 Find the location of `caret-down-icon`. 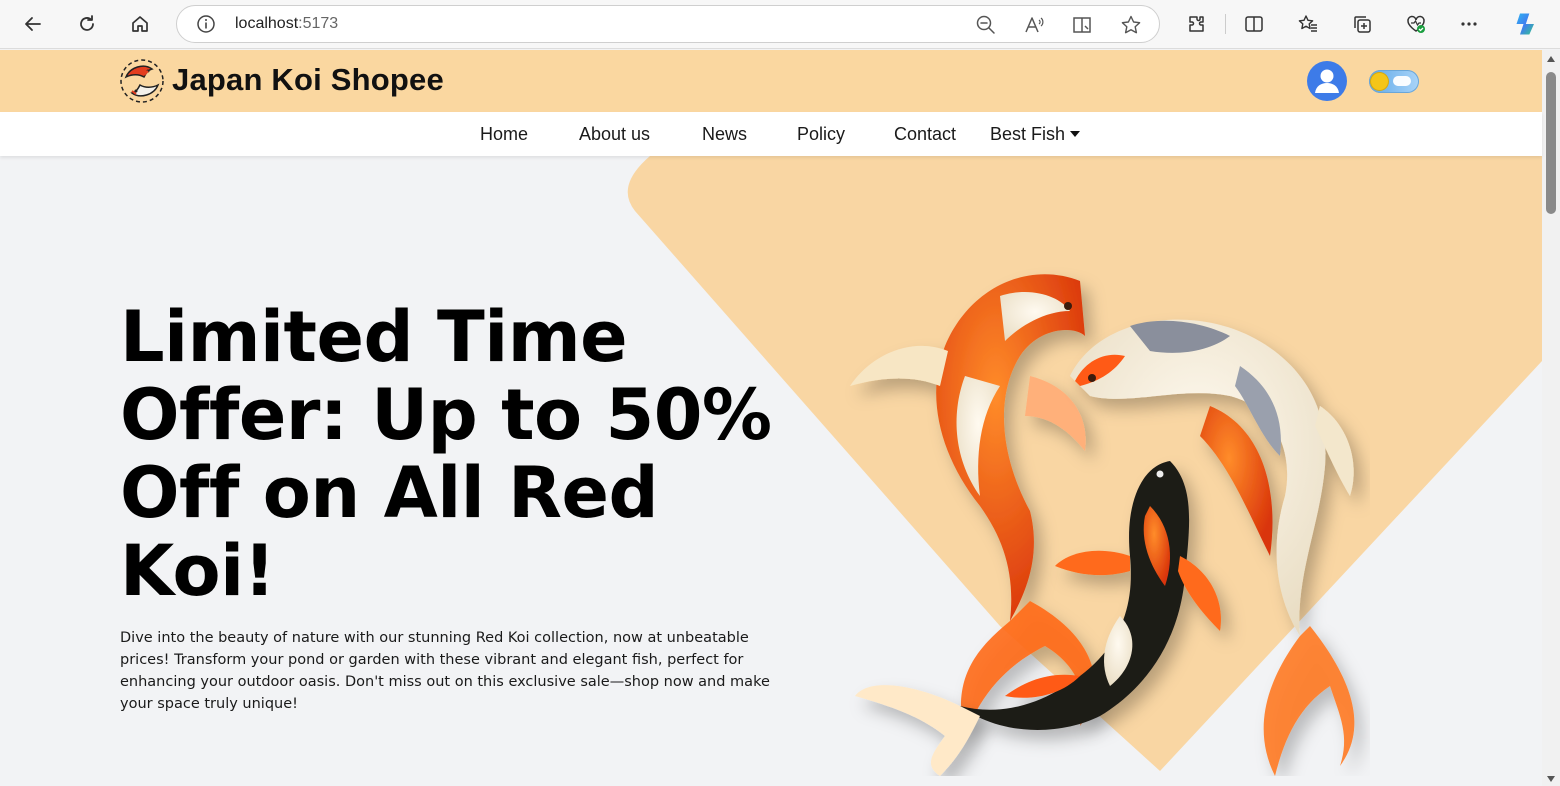

caret-down-icon is located at coordinates (1075, 134).